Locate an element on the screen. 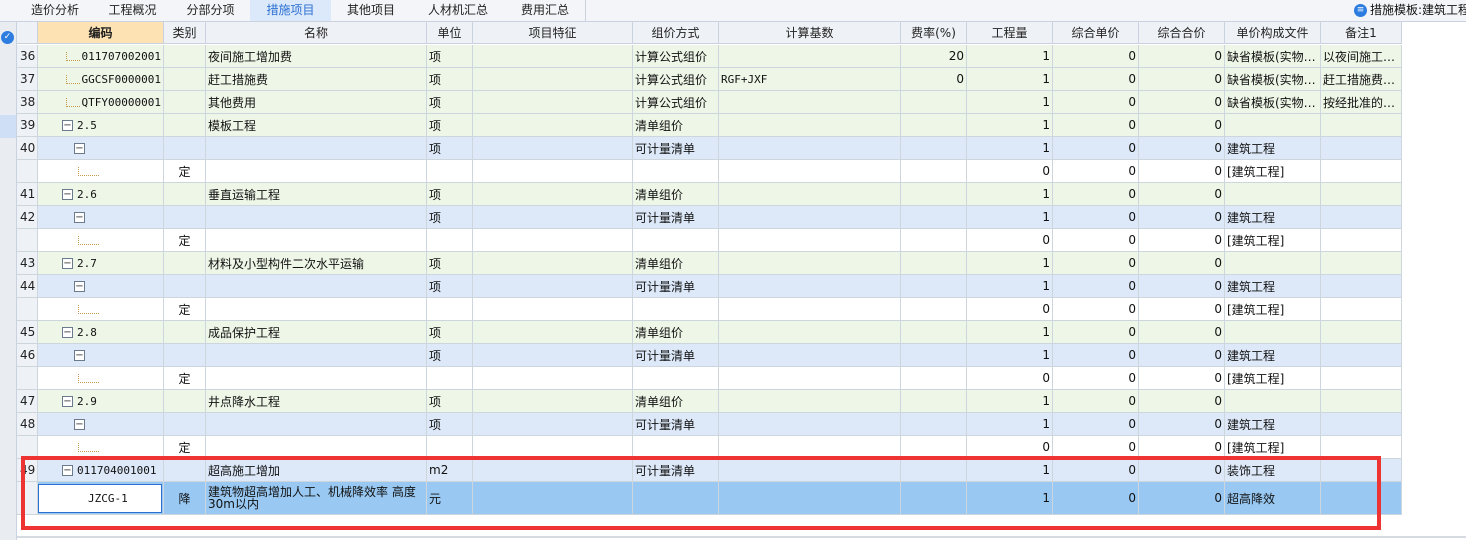  table-row: 42 − 项 可计量清单 1 0 0 建筑工程 is located at coordinates (709, 217).